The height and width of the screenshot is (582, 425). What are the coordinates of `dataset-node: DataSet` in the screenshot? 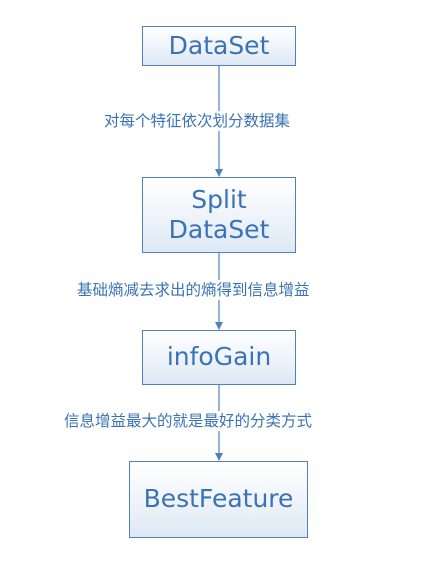 It's located at (219, 46).